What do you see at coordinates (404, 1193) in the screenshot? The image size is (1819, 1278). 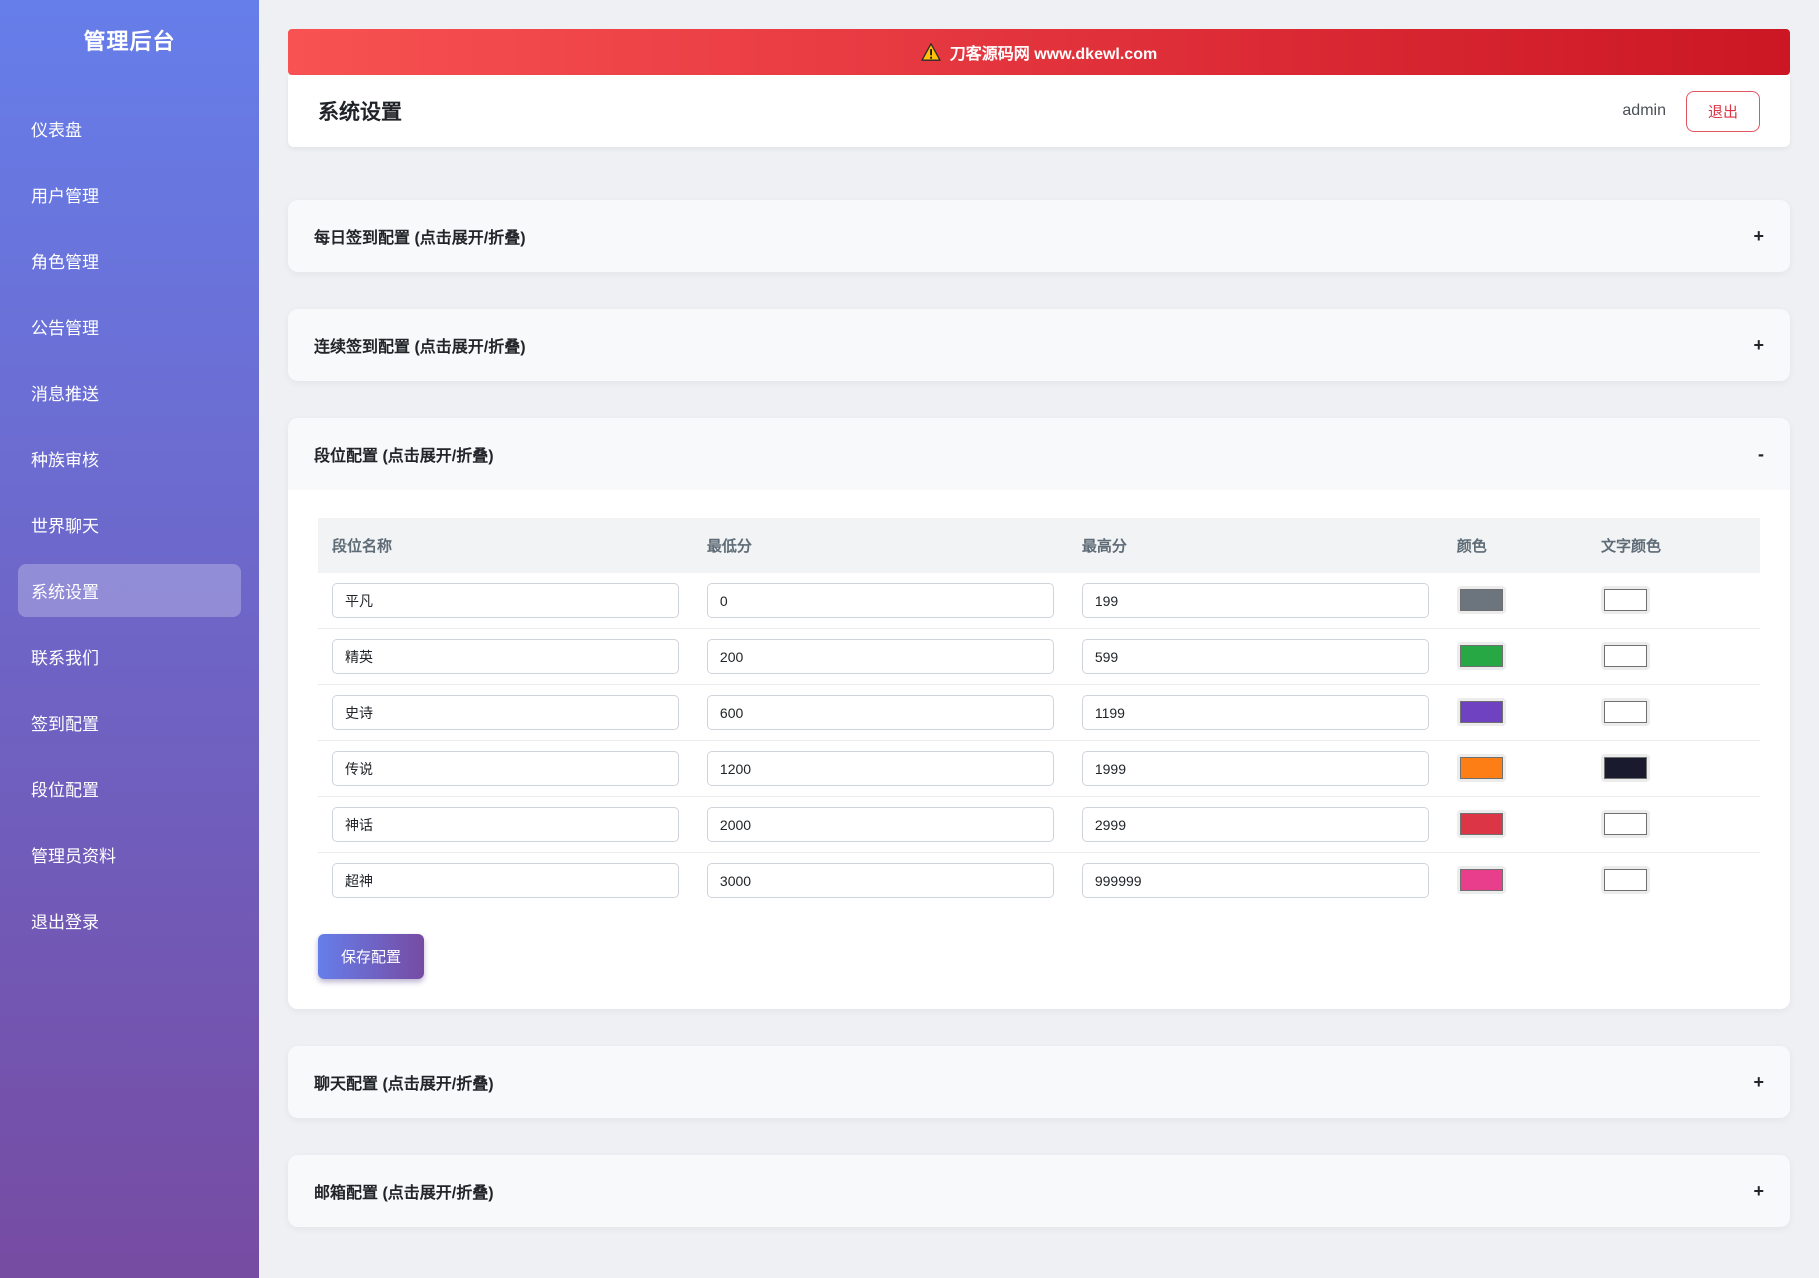 I see `section-title: 邮箱配置 (点击展开/折叠)` at bounding box center [404, 1193].